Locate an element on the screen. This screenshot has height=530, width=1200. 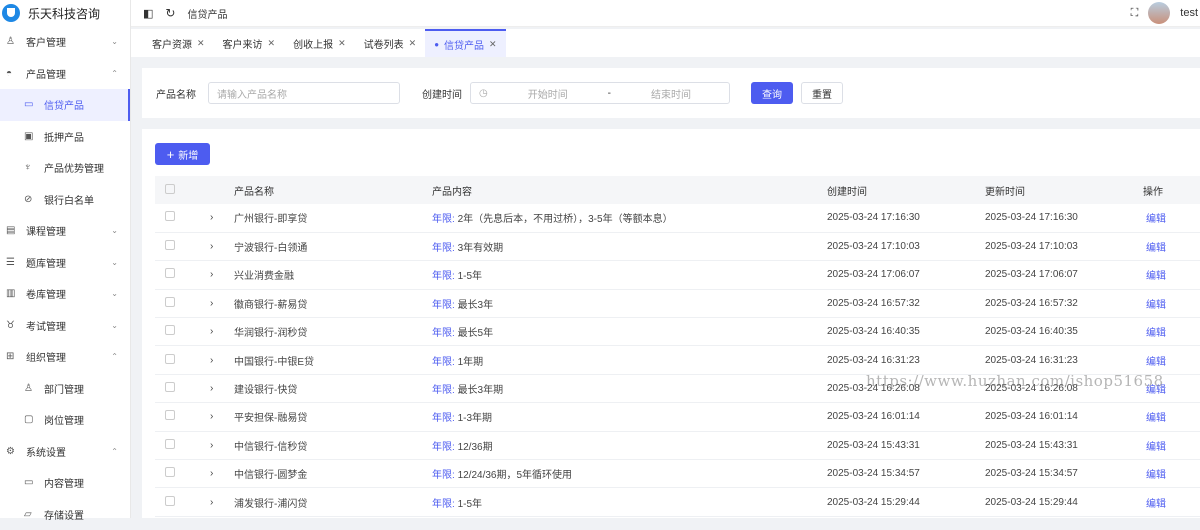
date-range-picker: ◷ 开始时间 - 结束时间 is located at coordinates (600, 93).